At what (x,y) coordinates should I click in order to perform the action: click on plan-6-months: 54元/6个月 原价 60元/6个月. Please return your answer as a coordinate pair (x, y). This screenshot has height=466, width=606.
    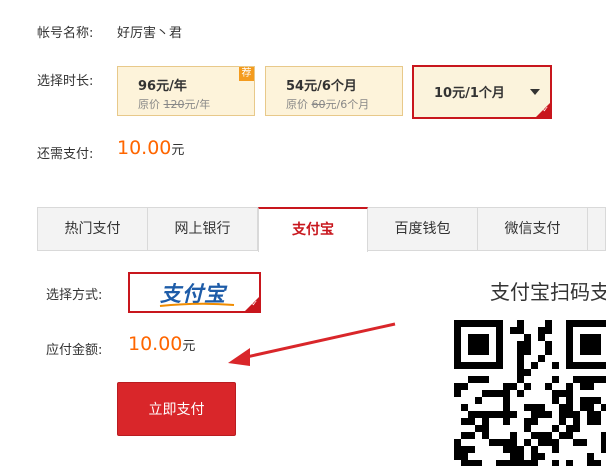
    Looking at the image, I should click on (334, 91).